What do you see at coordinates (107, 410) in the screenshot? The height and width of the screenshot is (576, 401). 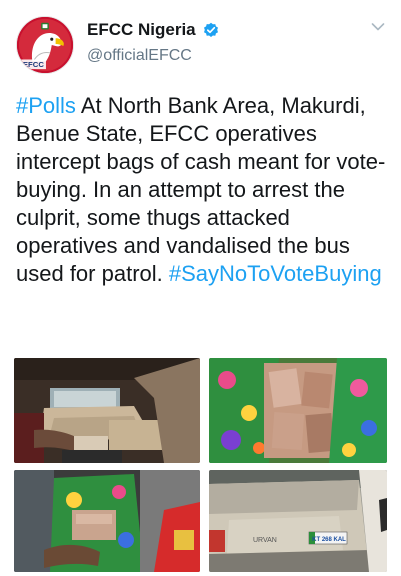 I see `photo-car-interior` at bounding box center [107, 410].